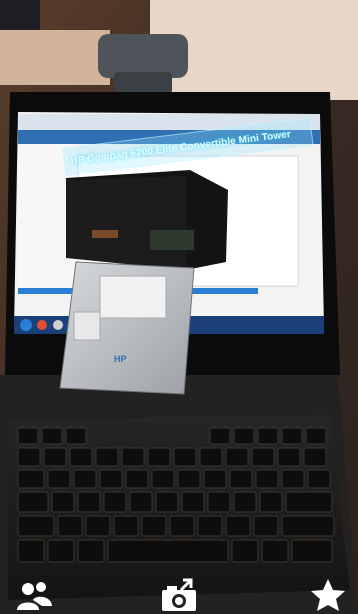  What do you see at coordinates (172, 240) in the screenshot?
I see `tower-drive-bay` at bounding box center [172, 240].